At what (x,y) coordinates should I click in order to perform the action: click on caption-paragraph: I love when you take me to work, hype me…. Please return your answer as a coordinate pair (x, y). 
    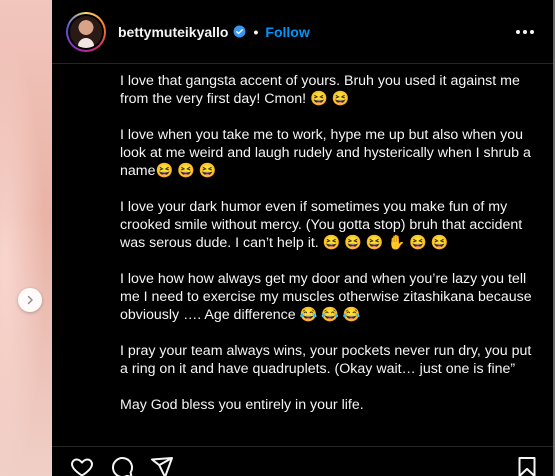
    Looking at the image, I should click on (325, 153).